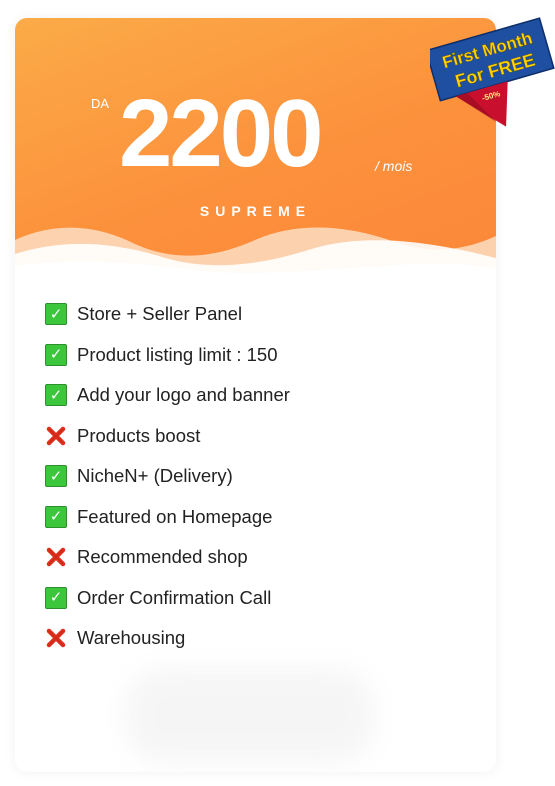  What do you see at coordinates (174, 597) in the screenshot?
I see `feature-label: Order Confirmation Call` at bounding box center [174, 597].